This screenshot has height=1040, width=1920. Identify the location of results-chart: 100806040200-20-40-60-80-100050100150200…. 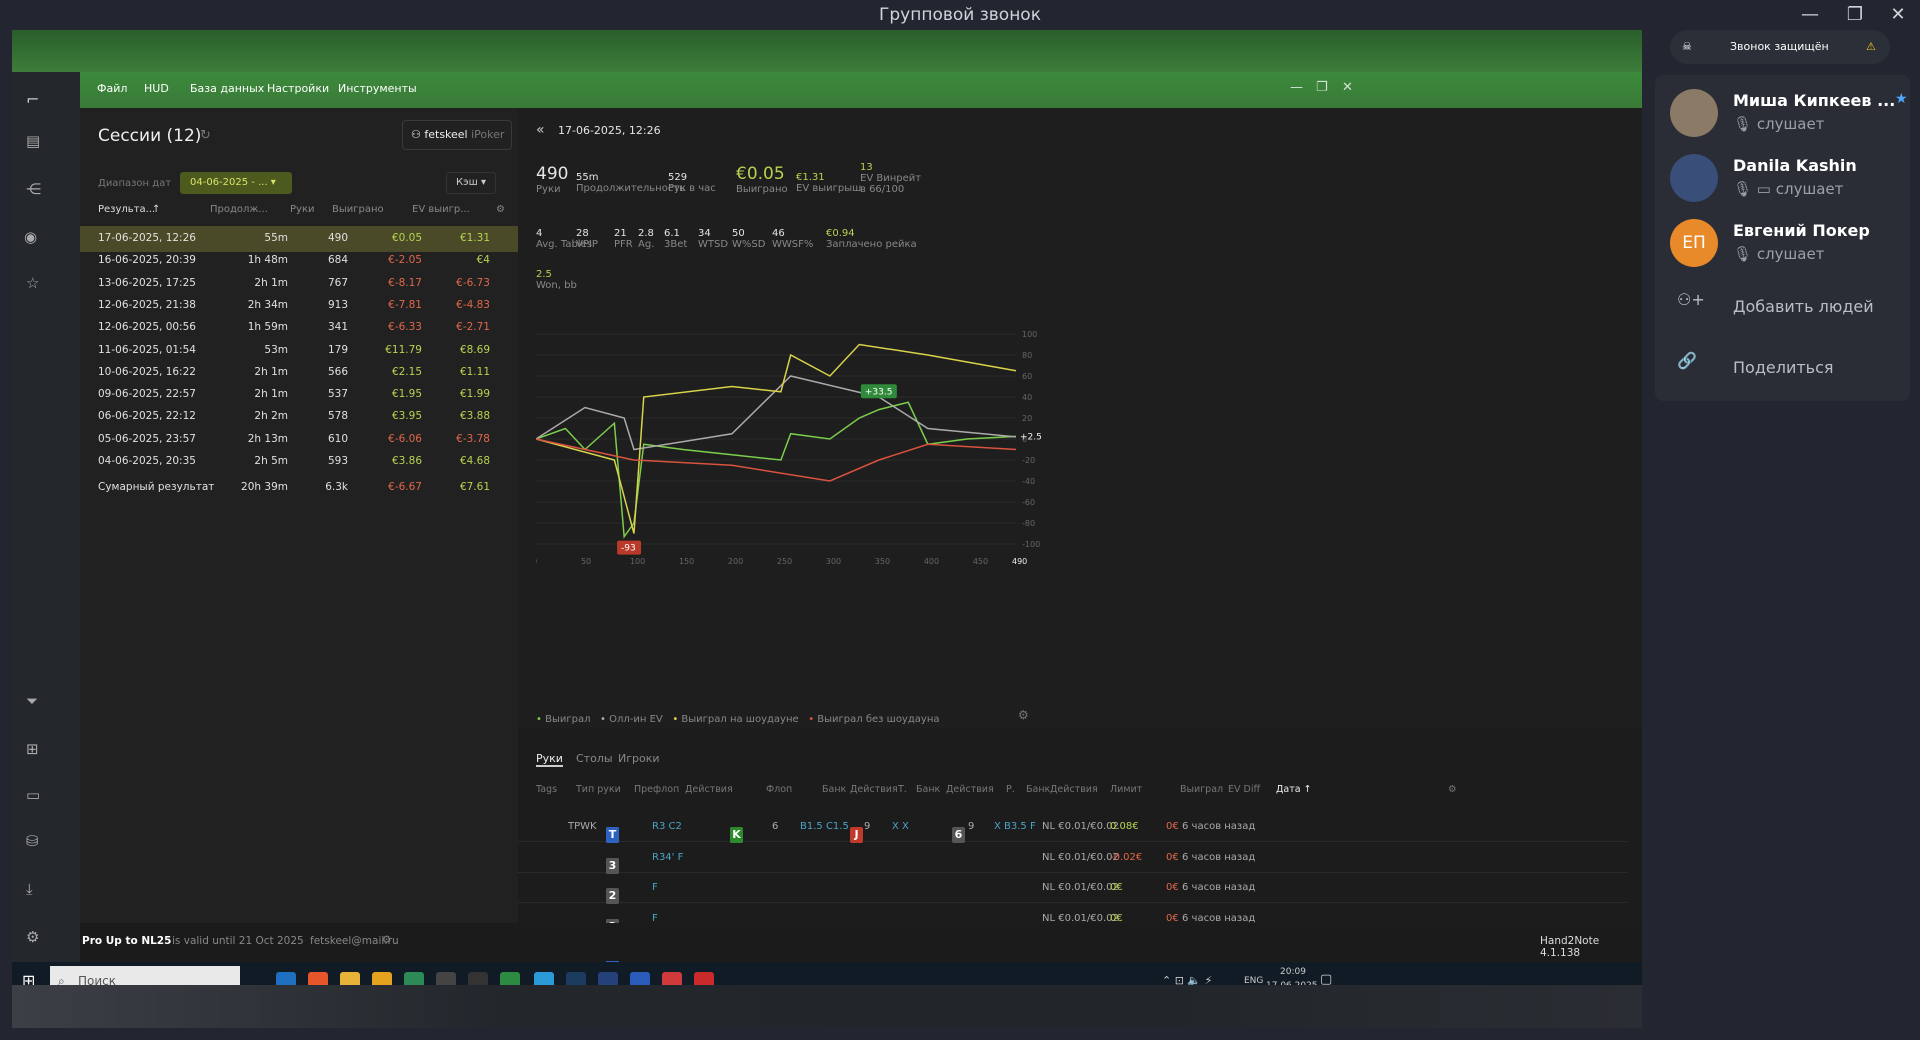
(789, 448).